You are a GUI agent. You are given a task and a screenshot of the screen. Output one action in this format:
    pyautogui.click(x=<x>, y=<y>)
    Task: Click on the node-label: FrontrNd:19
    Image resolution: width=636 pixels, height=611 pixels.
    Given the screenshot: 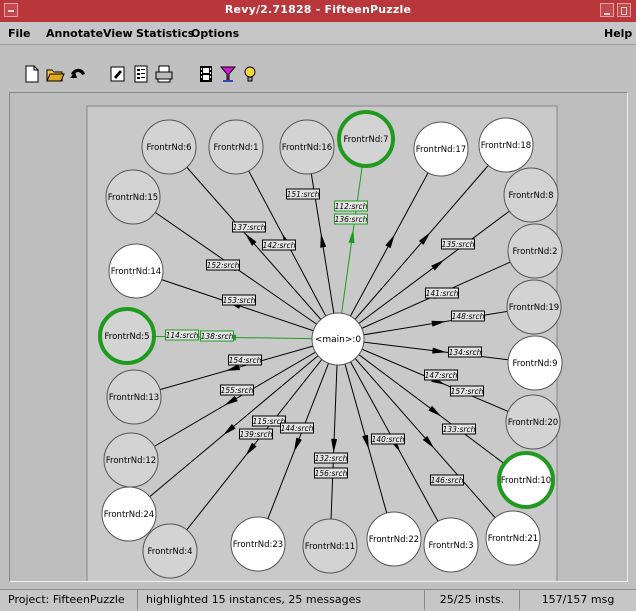 What is the action you would take?
    pyautogui.click(x=534, y=308)
    